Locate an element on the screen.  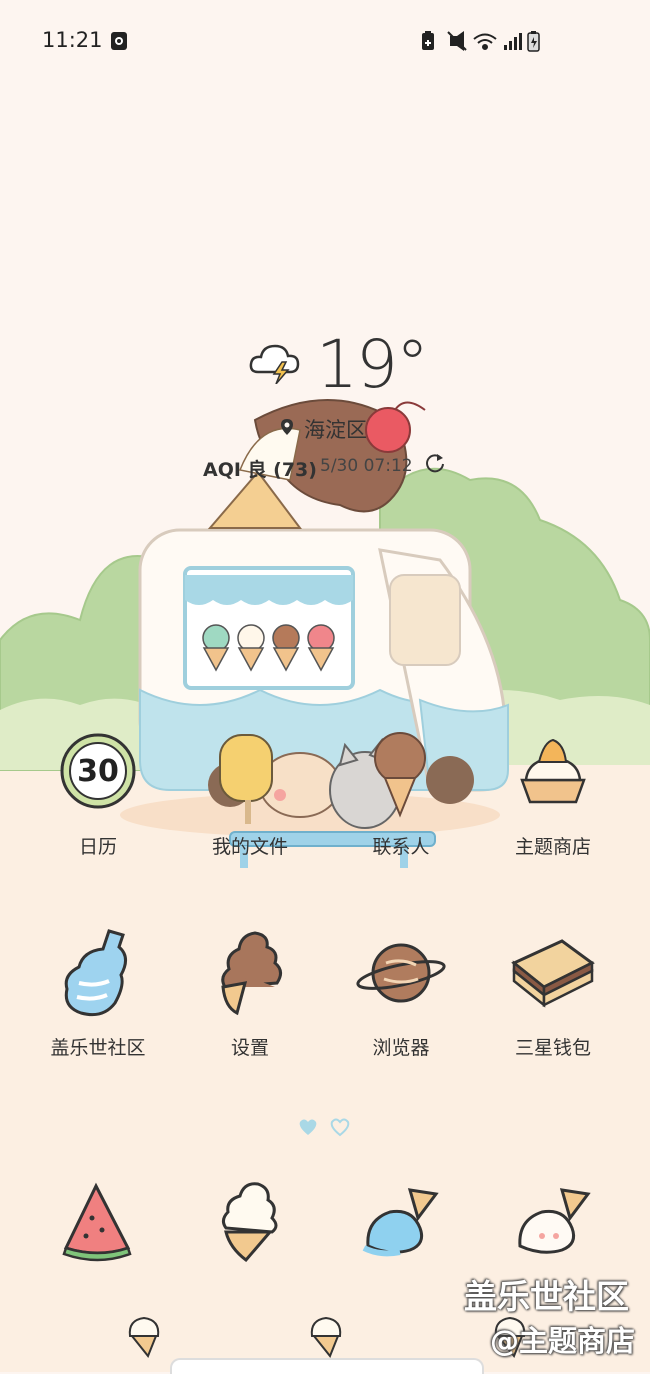
white-scoop-icon is located at coordinates (554, 1221).